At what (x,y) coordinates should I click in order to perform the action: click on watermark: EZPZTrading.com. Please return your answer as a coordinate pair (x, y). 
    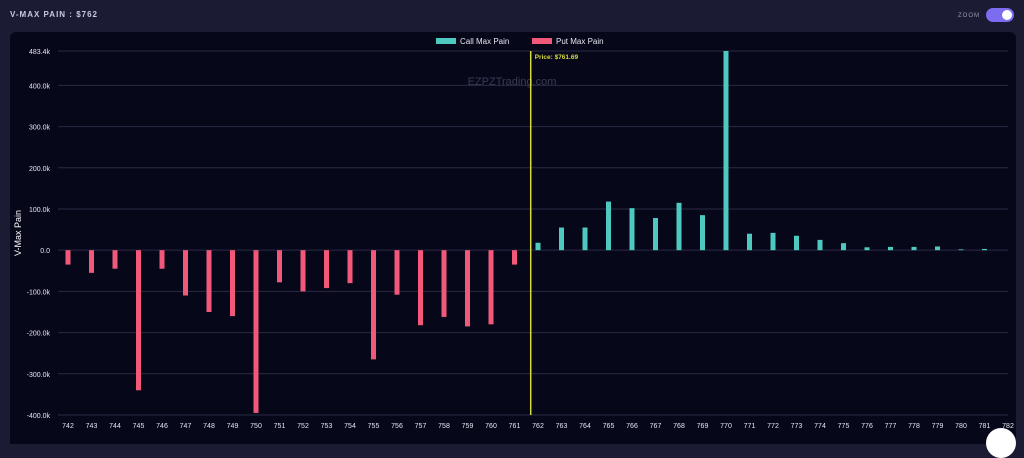
    Looking at the image, I should click on (512, 82).